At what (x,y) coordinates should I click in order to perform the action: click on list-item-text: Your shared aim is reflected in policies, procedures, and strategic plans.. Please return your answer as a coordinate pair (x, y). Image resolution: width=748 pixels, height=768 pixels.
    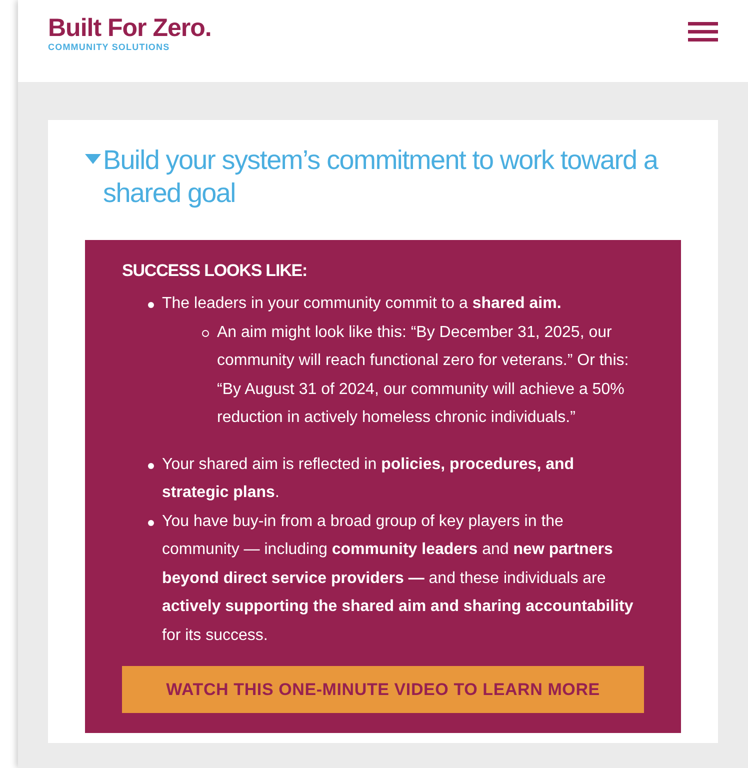
    Looking at the image, I should click on (369, 478).